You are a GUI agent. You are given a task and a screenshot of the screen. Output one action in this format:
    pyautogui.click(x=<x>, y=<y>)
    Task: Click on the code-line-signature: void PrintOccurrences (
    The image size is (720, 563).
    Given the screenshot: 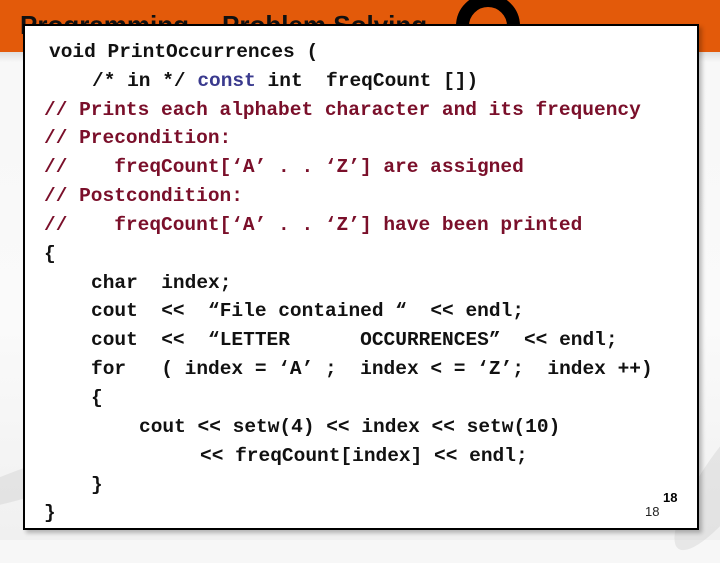 What is the action you would take?
    pyautogui.click(x=184, y=52)
    